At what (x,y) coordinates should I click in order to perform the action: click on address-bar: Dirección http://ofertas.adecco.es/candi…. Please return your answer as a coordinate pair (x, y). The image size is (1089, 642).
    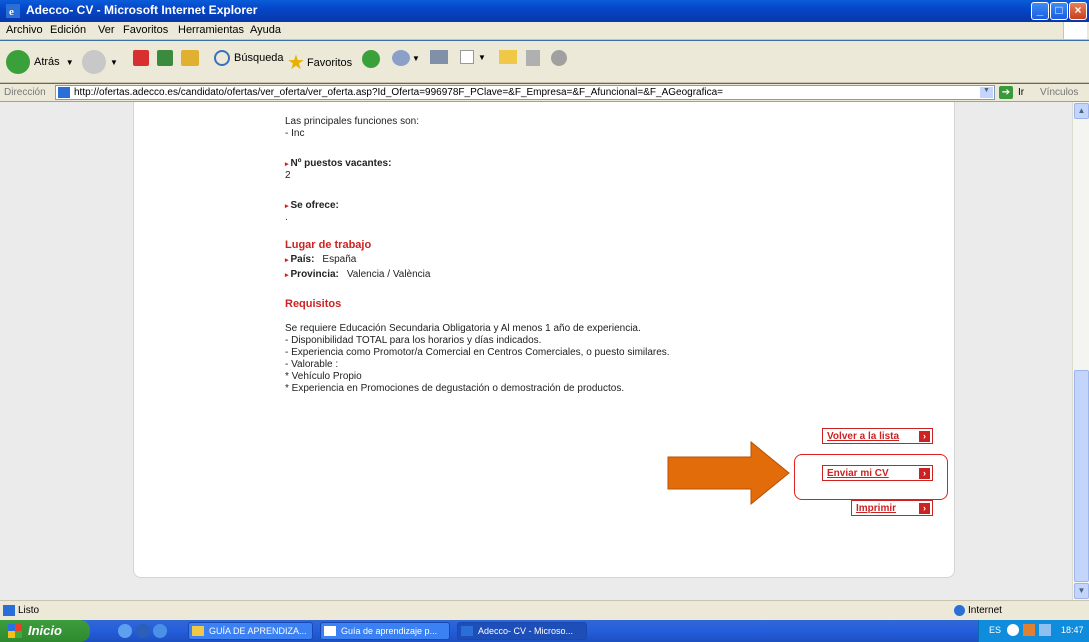
    Looking at the image, I should click on (544, 93).